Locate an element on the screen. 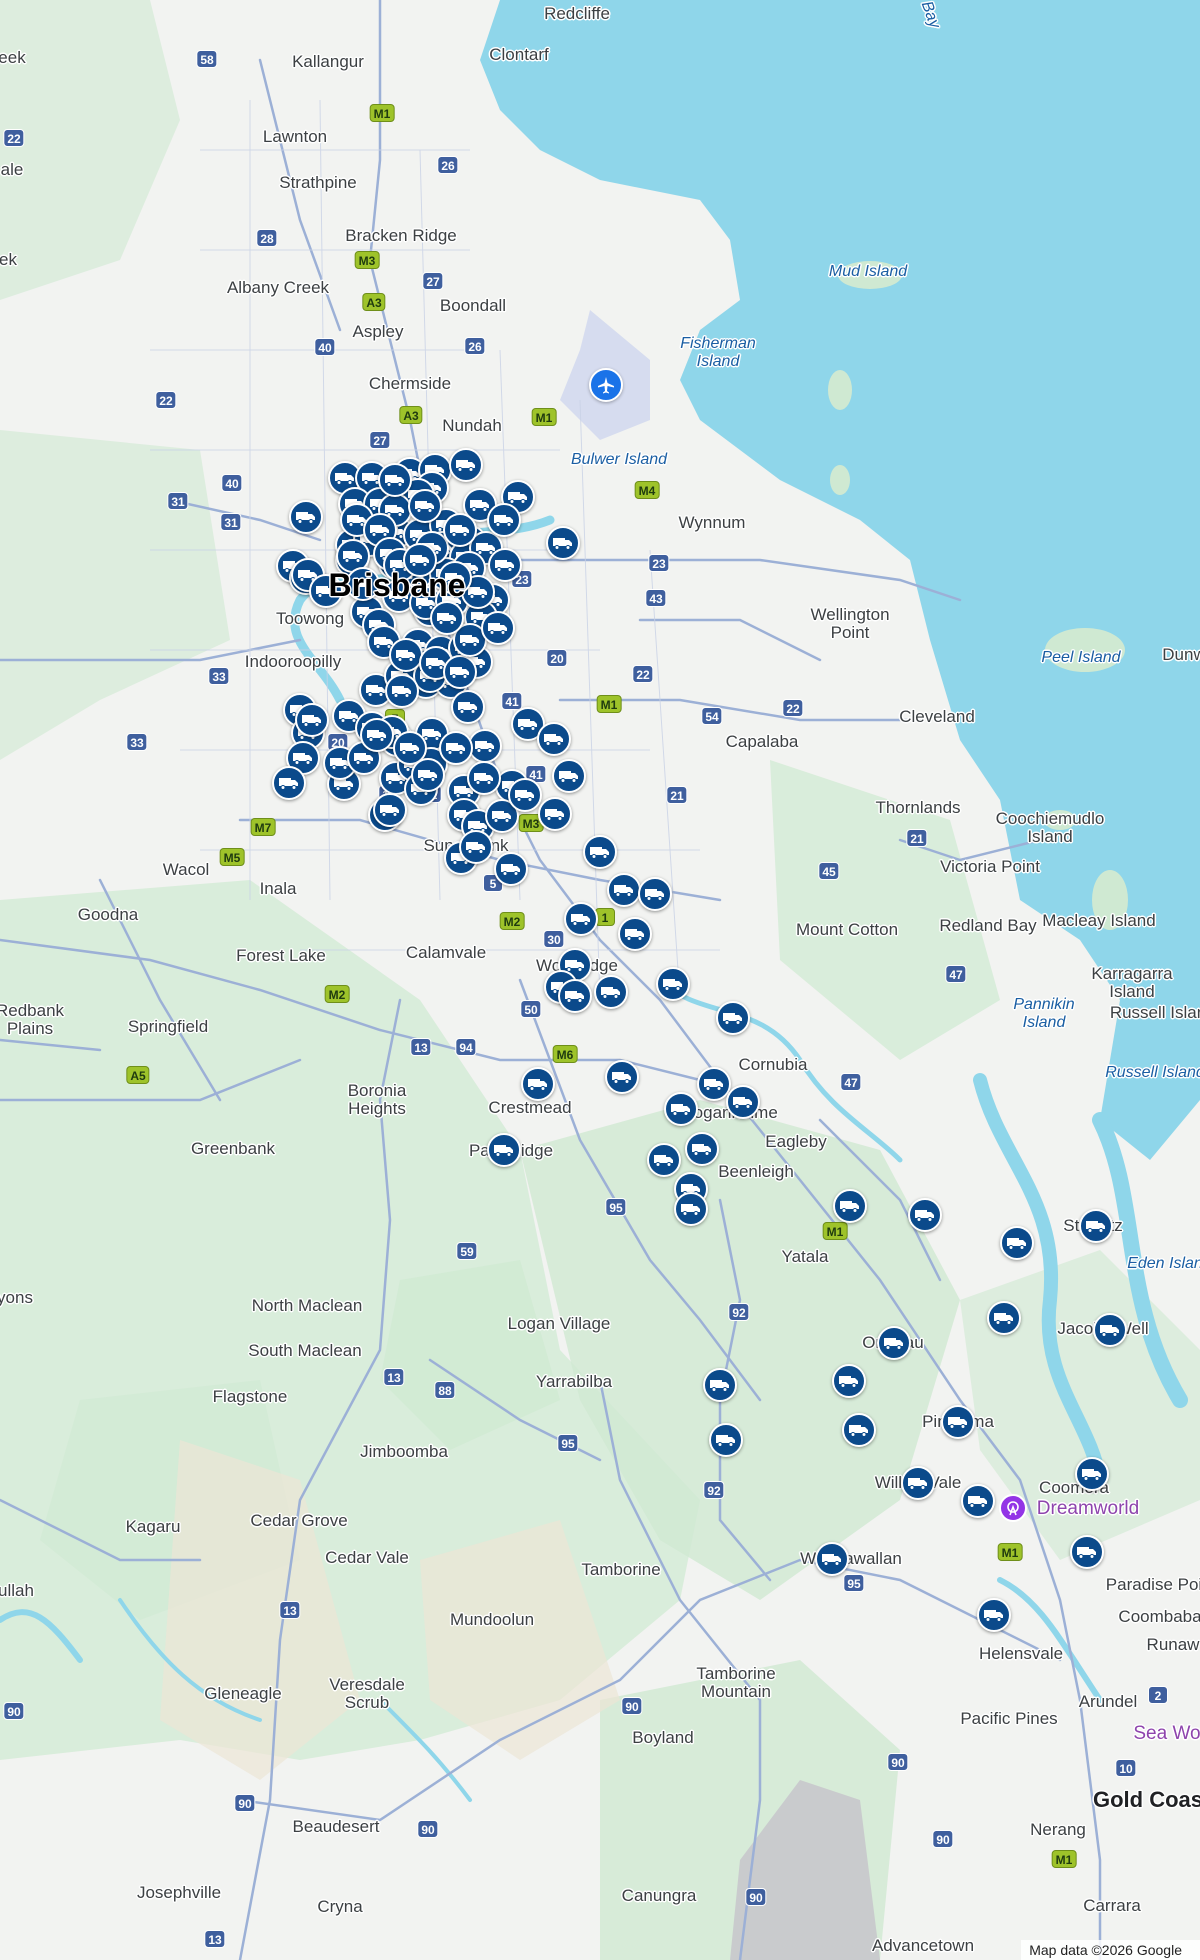 This screenshot has height=1960, width=1200. route-shield-13c: 13 is located at coordinates (394, 1377).